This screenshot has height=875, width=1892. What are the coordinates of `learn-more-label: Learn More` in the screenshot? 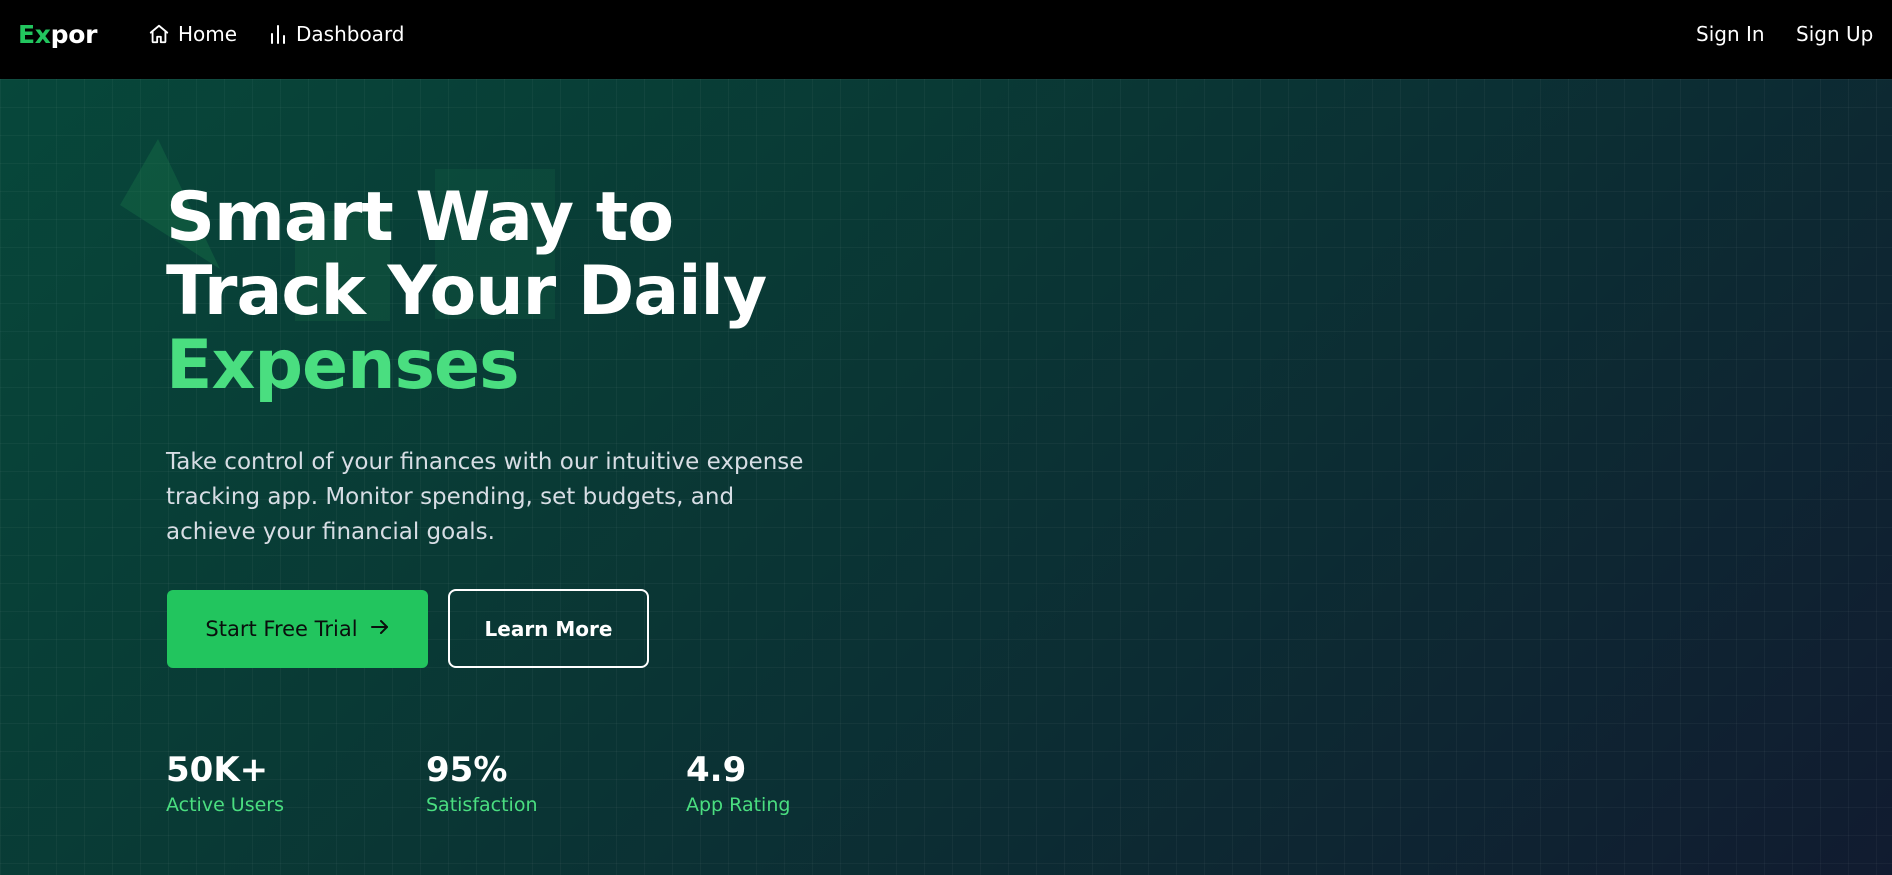 It's located at (548, 628).